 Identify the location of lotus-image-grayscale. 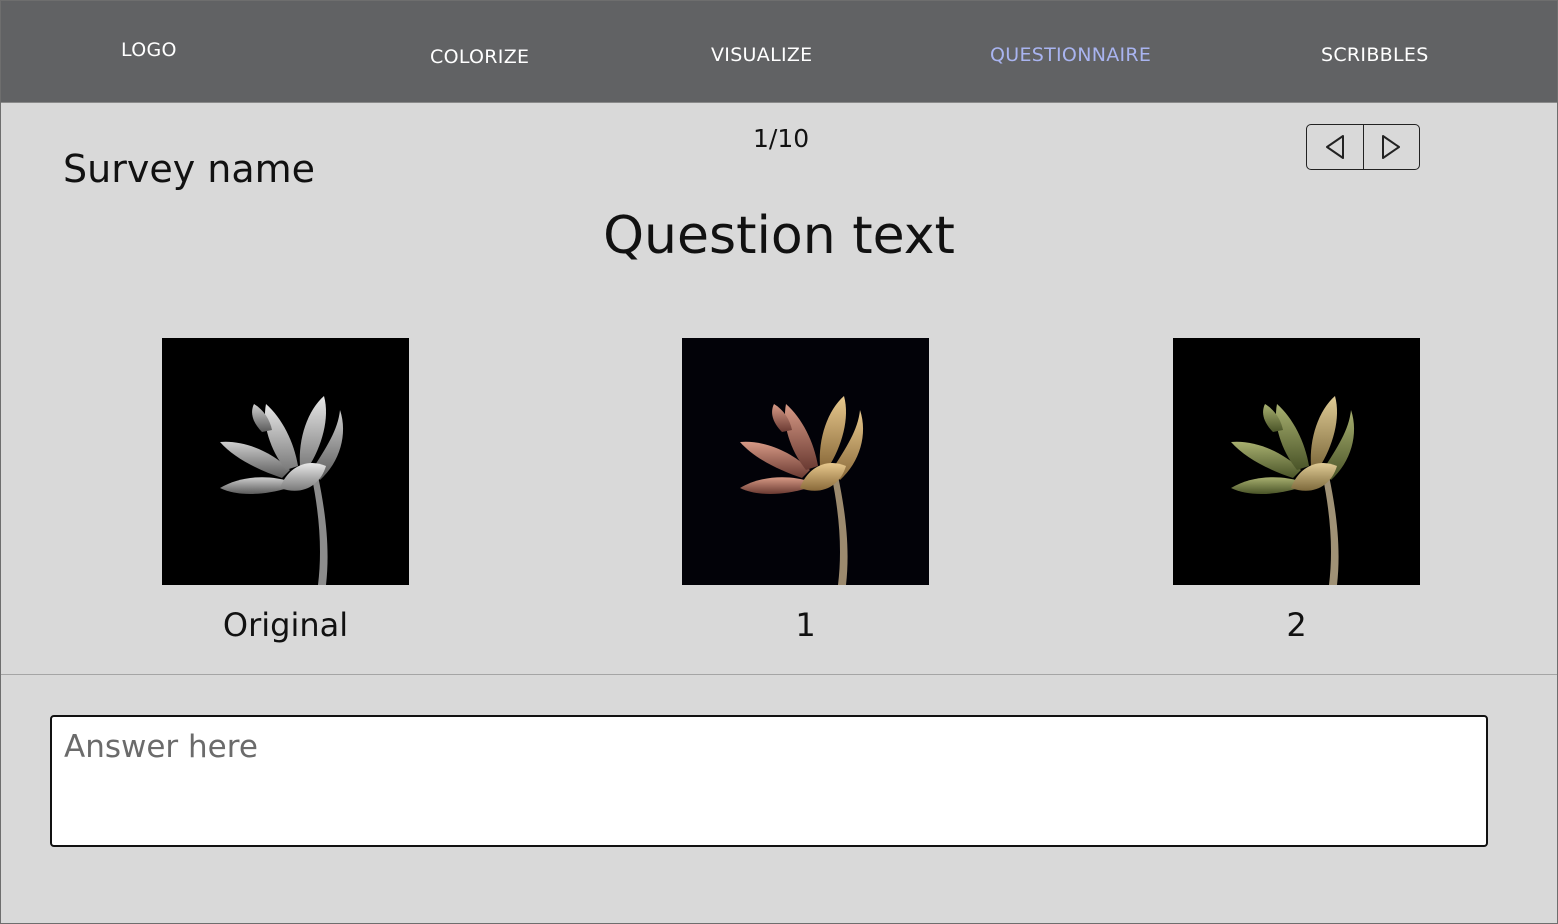
(285, 461).